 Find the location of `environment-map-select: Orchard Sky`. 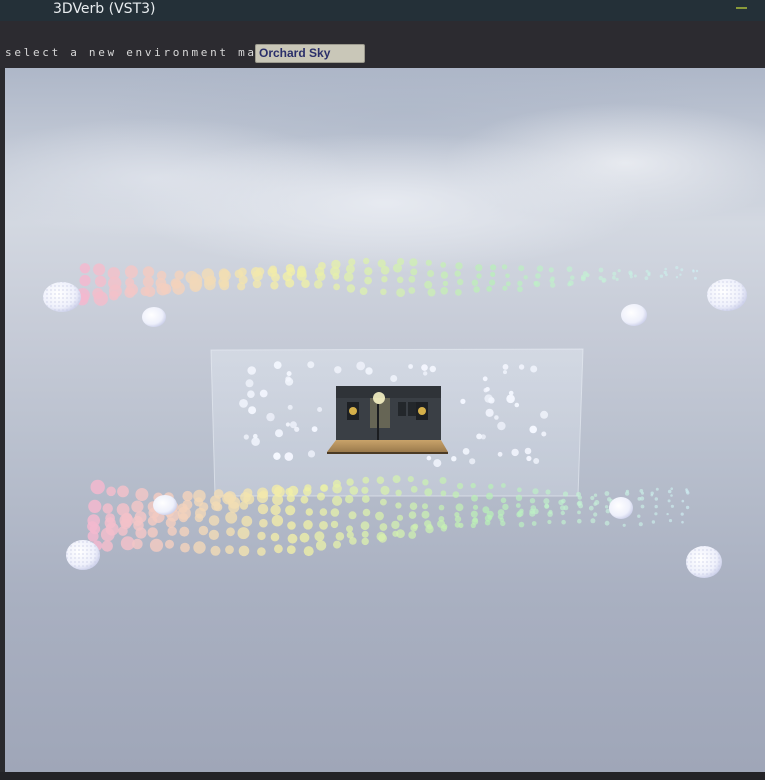

environment-map-select: Orchard Sky is located at coordinates (310, 53).